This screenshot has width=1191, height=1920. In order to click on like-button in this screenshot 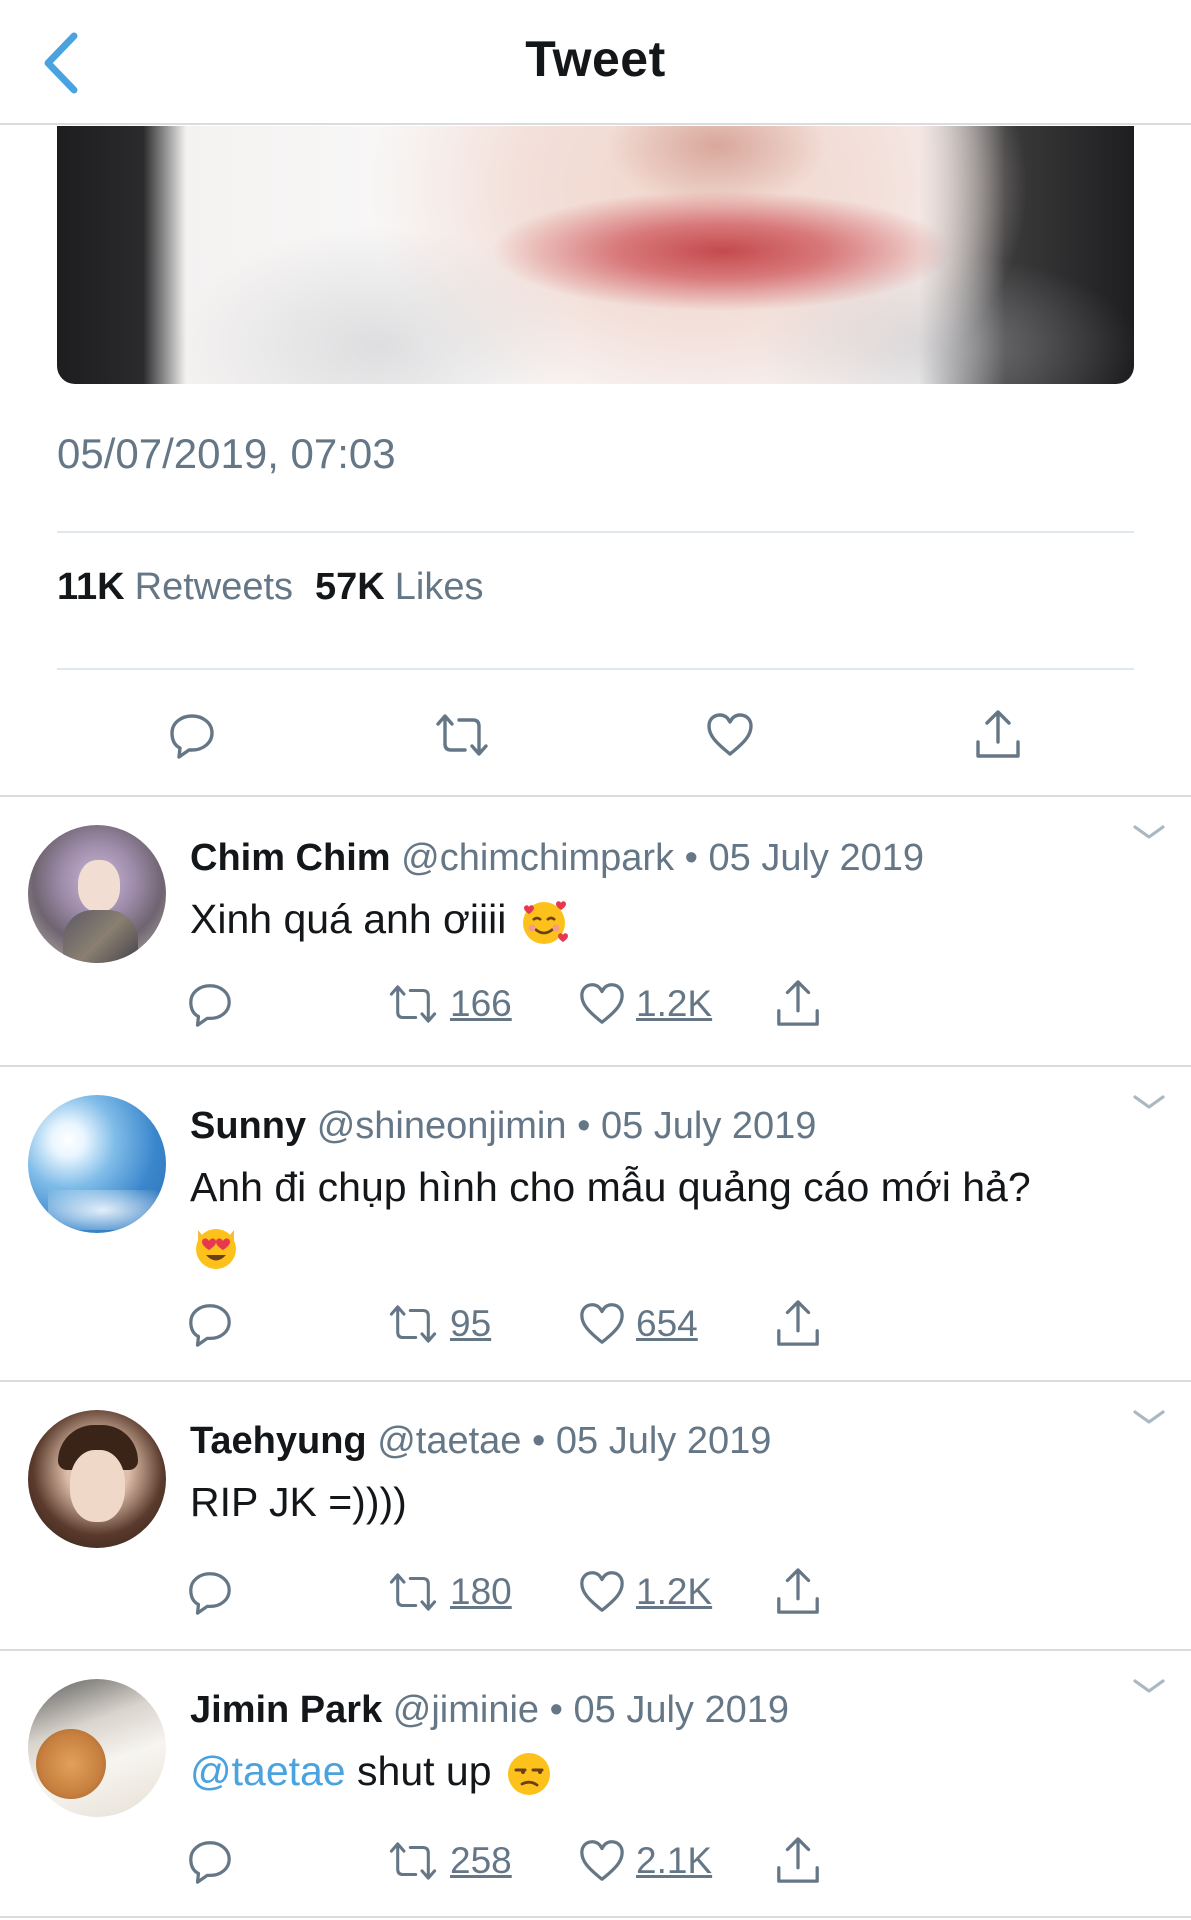, I will do `click(730, 735)`.